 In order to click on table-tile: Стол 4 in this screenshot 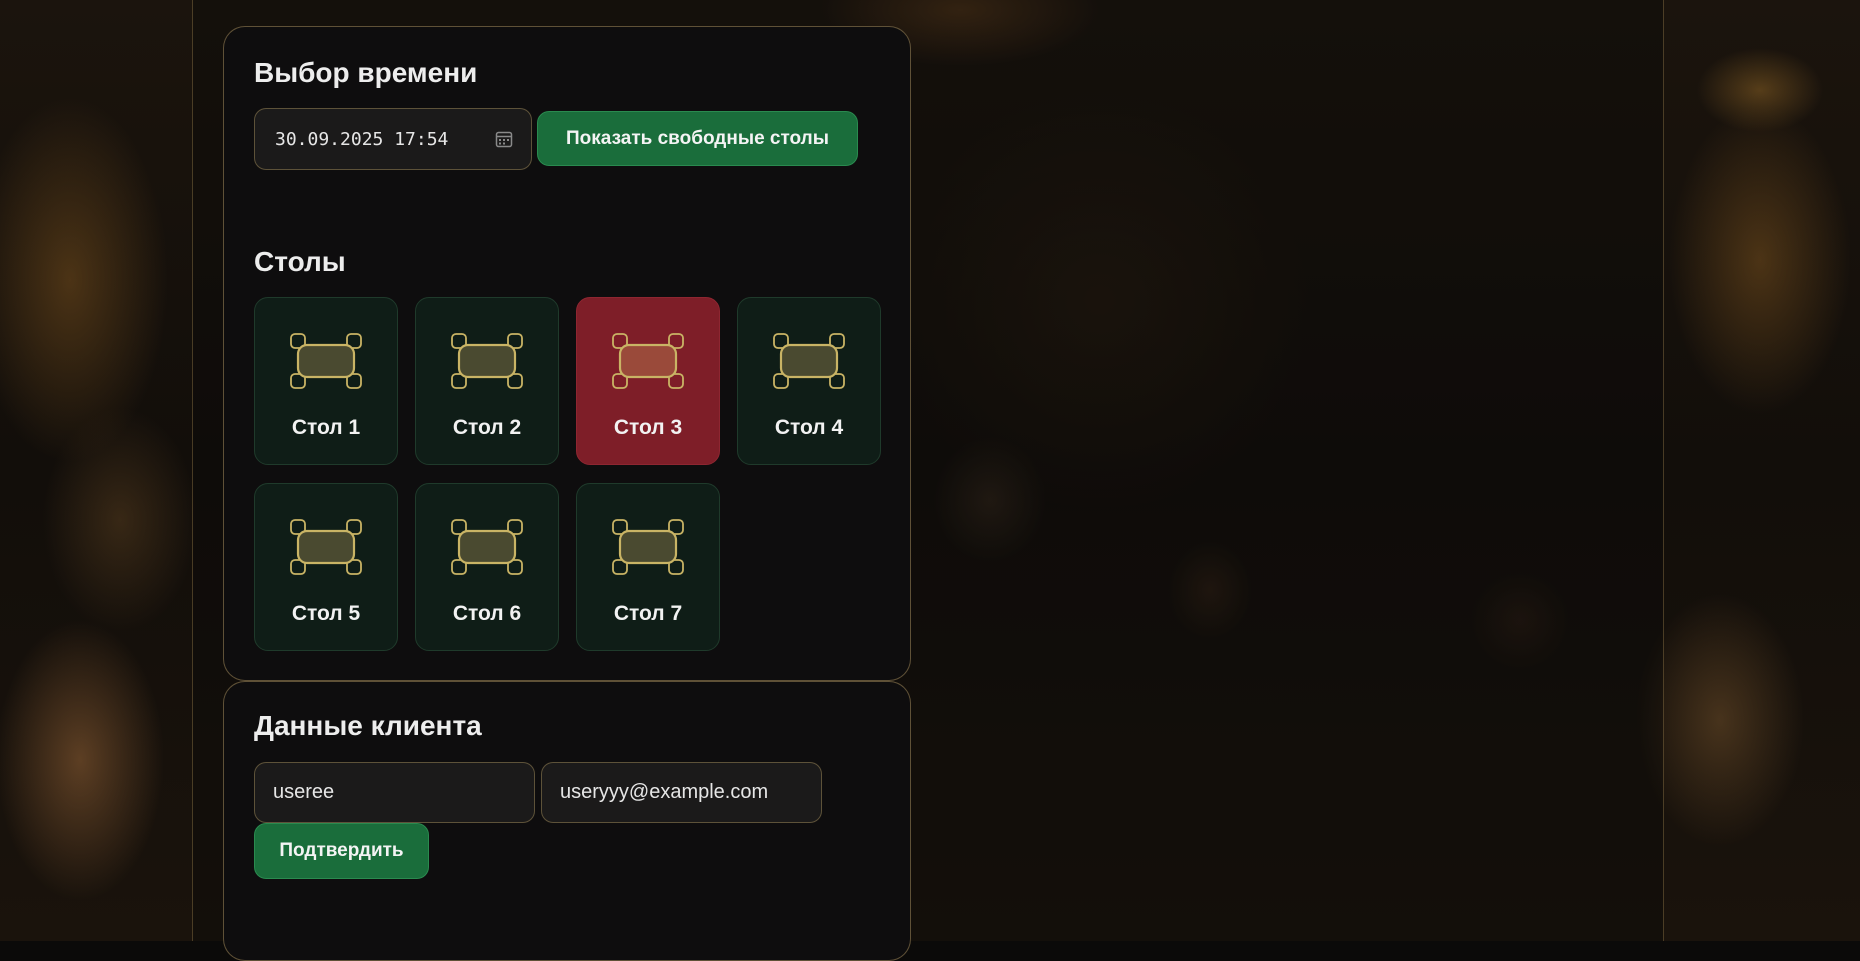, I will do `click(809, 381)`.